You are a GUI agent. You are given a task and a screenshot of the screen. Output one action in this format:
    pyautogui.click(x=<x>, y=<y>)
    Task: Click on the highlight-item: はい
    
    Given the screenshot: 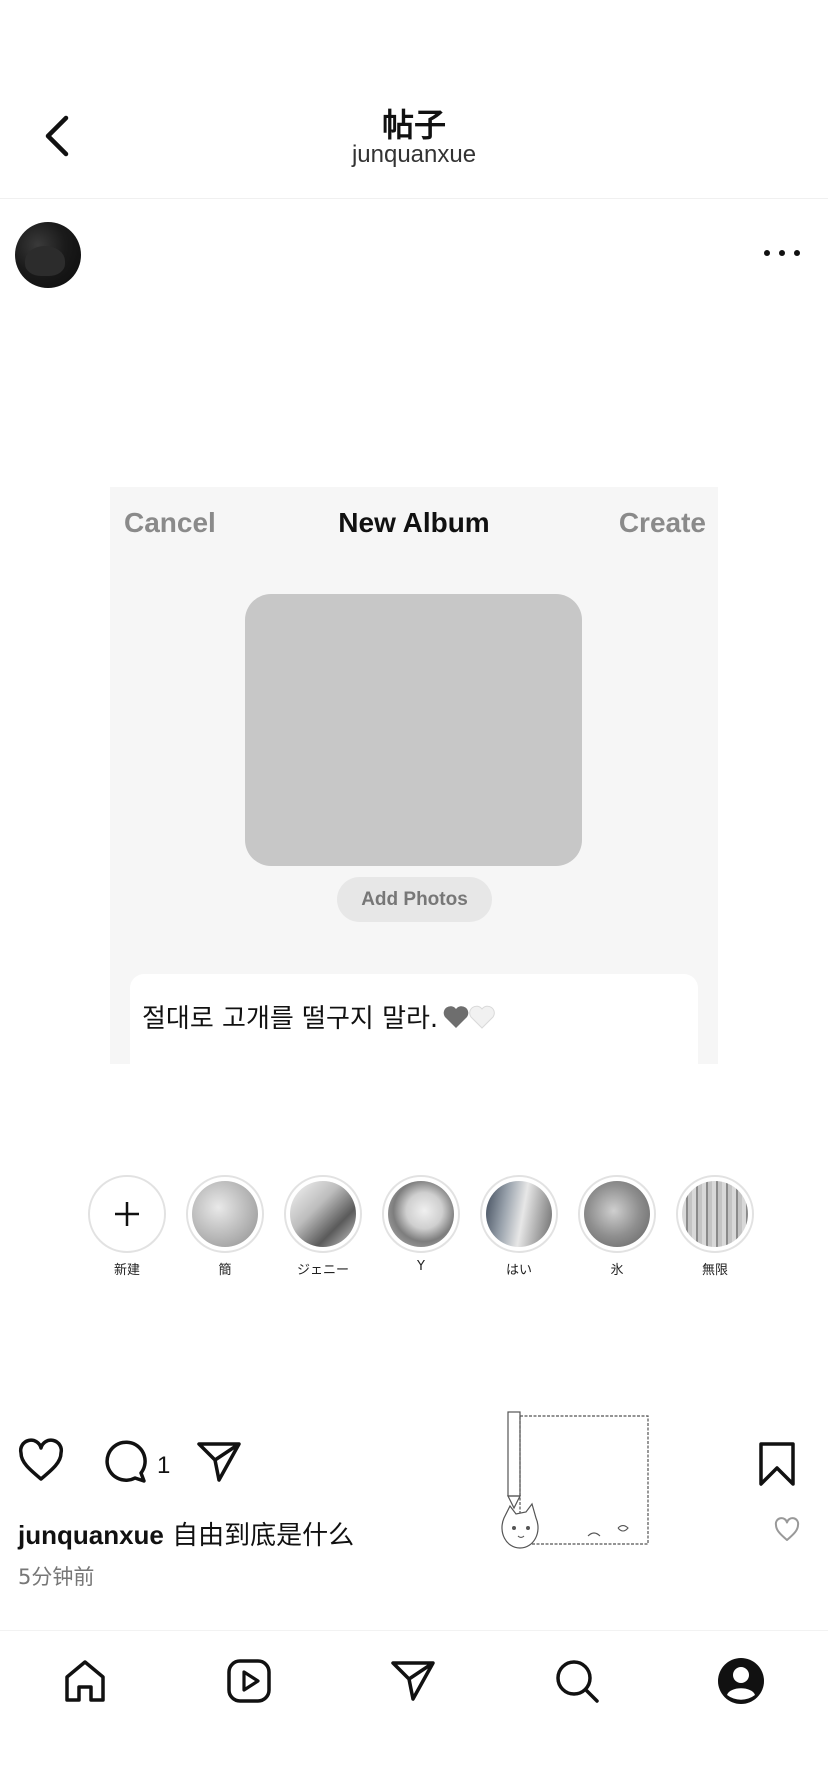 What is the action you would take?
    pyautogui.click(x=519, y=1226)
    